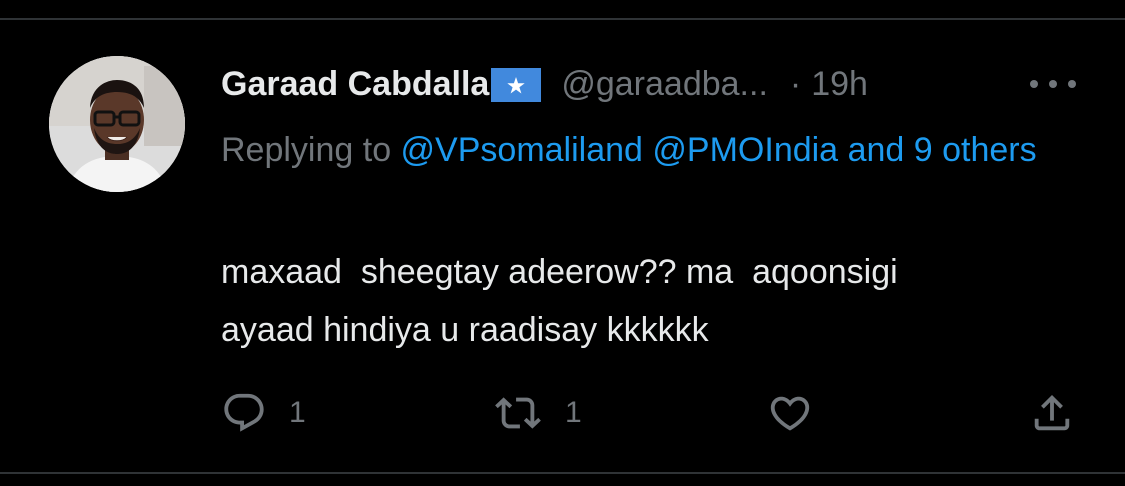 The width and height of the screenshot is (1125, 486). What do you see at coordinates (562, 473) in the screenshot?
I see `bottom-divider` at bounding box center [562, 473].